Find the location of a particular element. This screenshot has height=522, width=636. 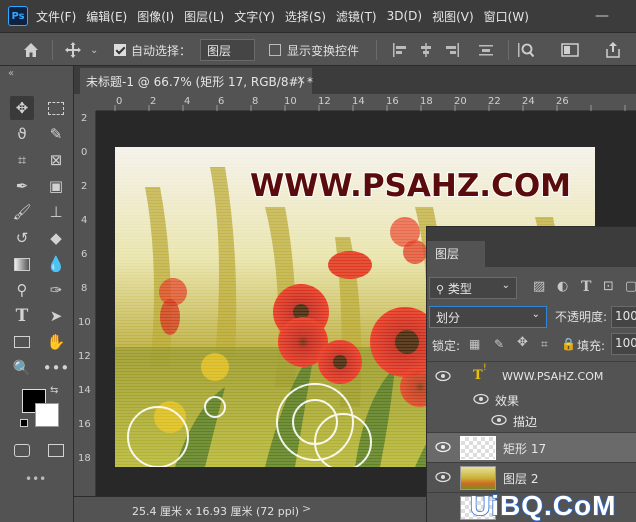

menu-window: 窗口(W) is located at coordinates (506, 16).